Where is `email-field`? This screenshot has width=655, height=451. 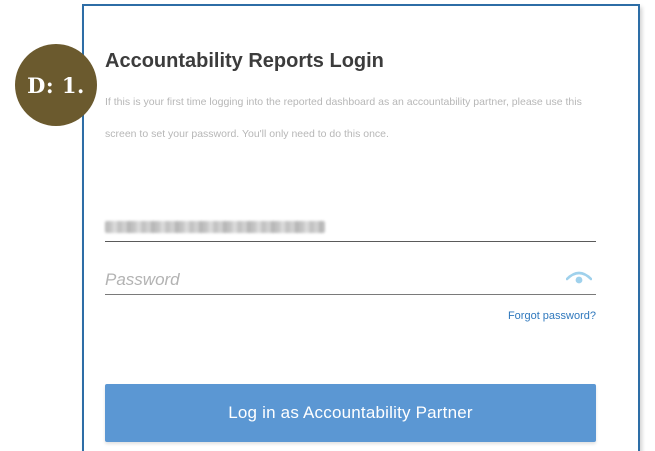
email-field is located at coordinates (350, 229).